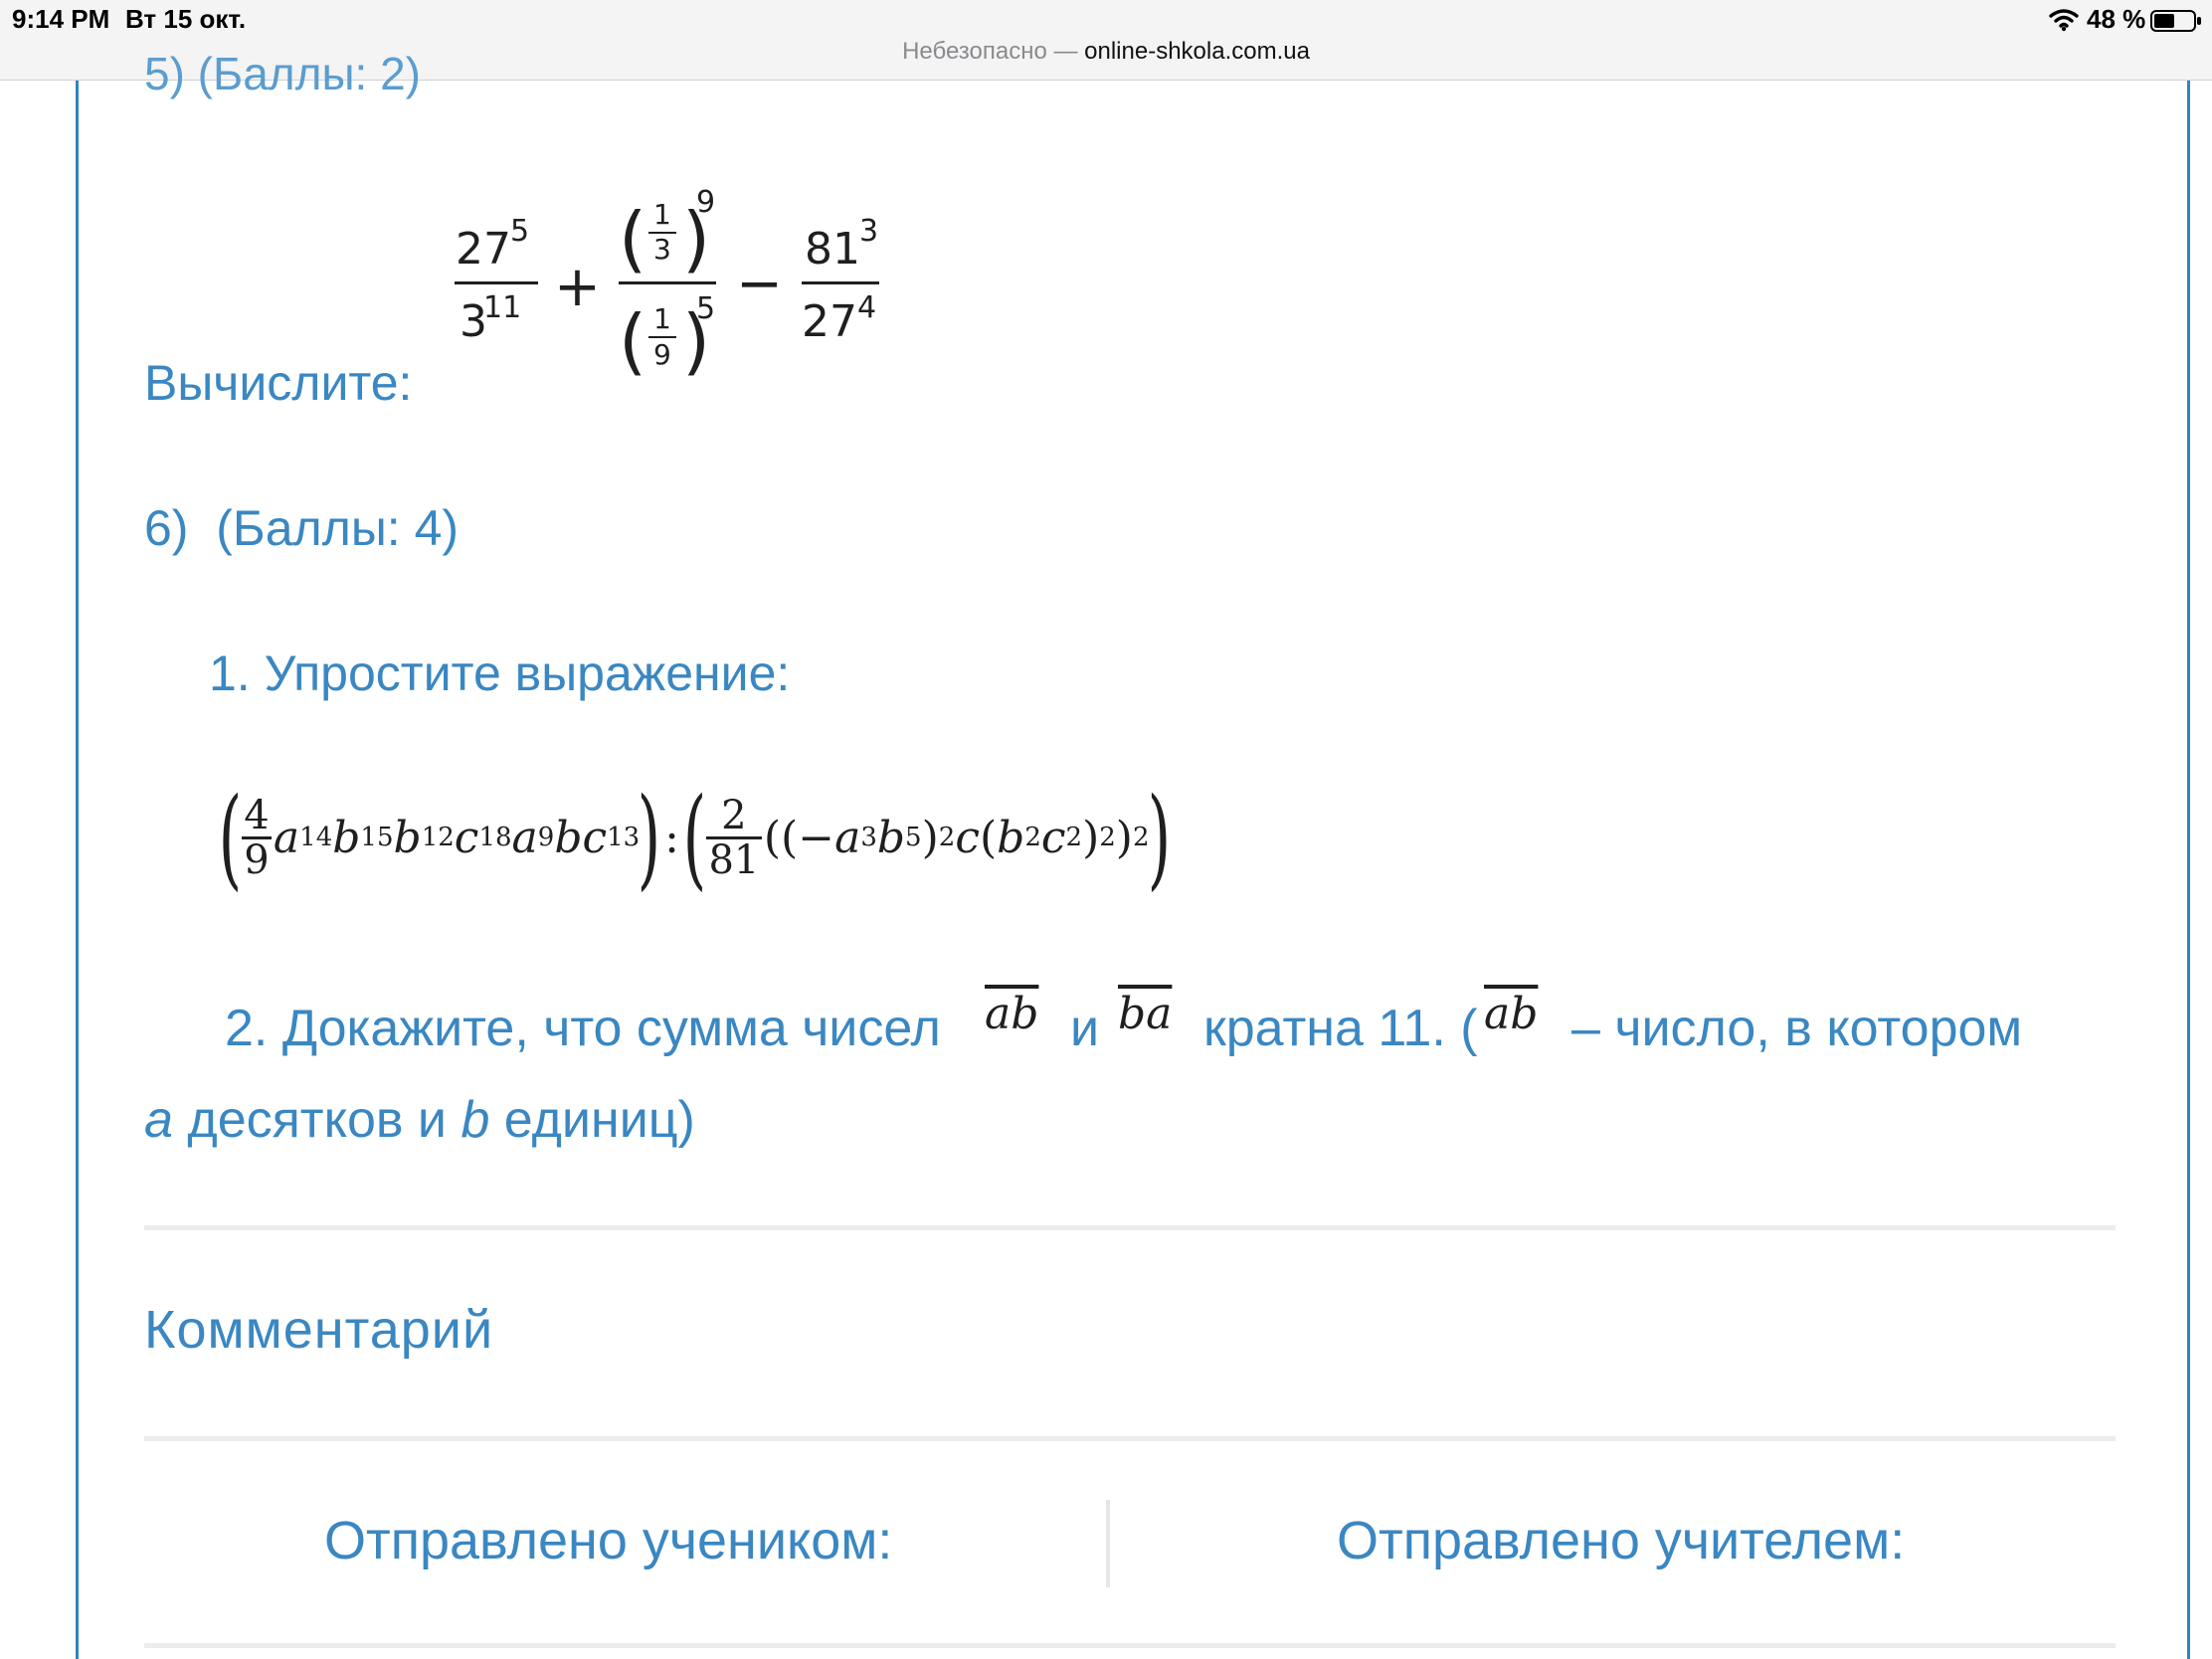 This screenshot has width=2212, height=1659. What do you see at coordinates (705, 202) in the screenshot?
I see `f2-num-exp: 9` at bounding box center [705, 202].